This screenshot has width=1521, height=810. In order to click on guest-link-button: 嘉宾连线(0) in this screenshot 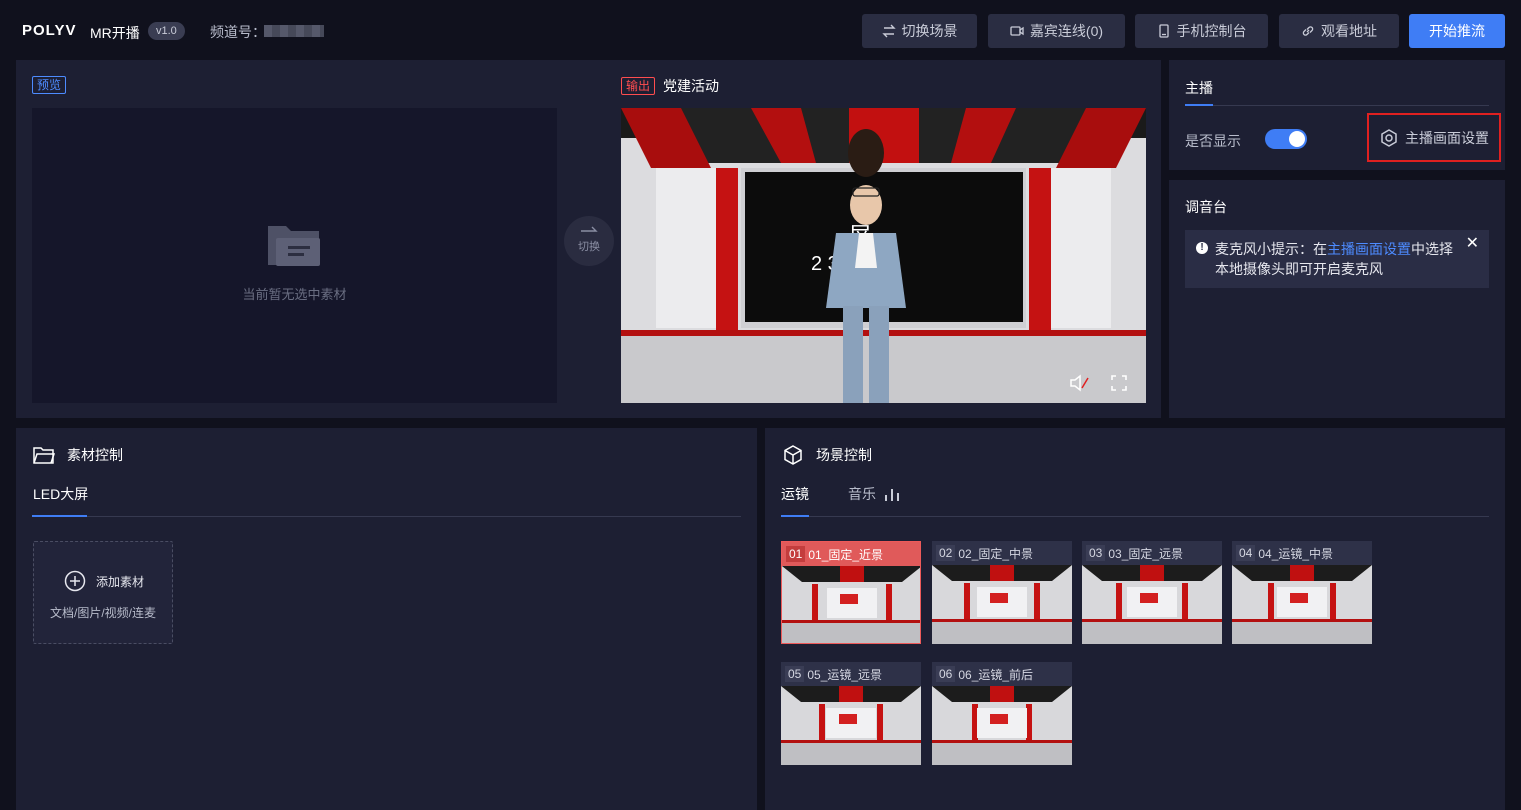, I will do `click(1056, 31)`.